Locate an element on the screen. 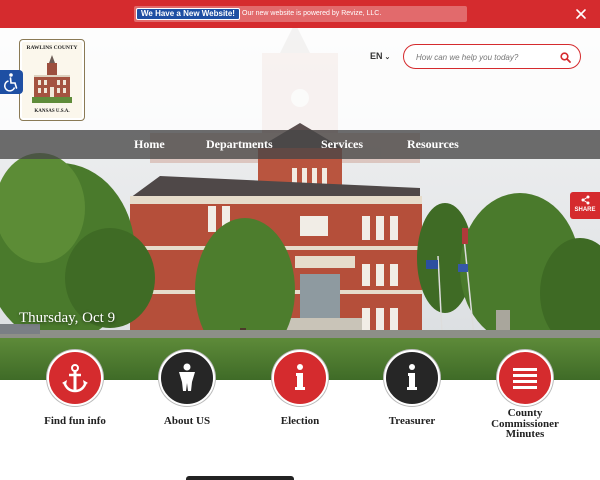  nav-item-services: Services is located at coordinates (342, 144).